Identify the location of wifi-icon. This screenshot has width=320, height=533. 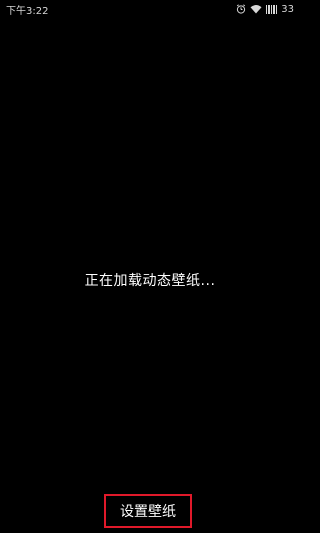
(256, 9).